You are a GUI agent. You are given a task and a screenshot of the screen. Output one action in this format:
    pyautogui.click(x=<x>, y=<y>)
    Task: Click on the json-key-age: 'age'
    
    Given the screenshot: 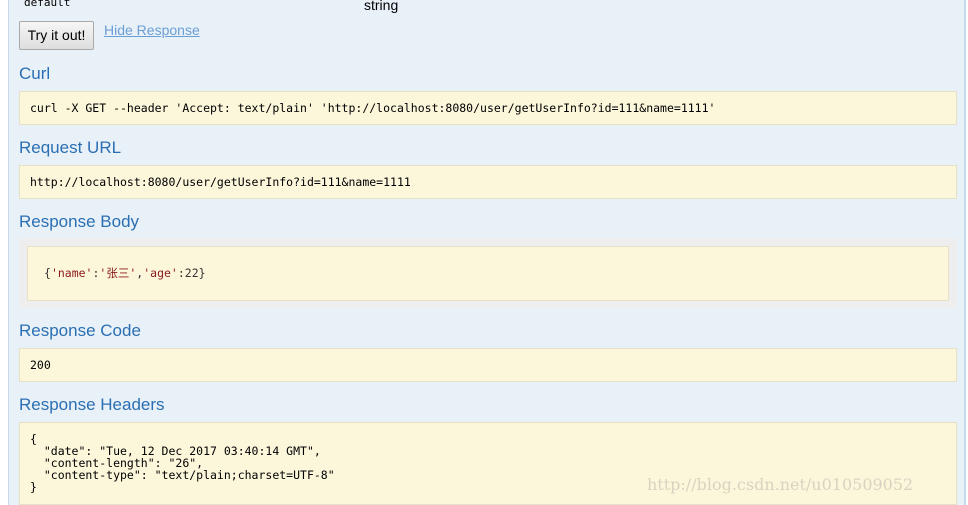 What is the action you would take?
    pyautogui.click(x=160, y=273)
    